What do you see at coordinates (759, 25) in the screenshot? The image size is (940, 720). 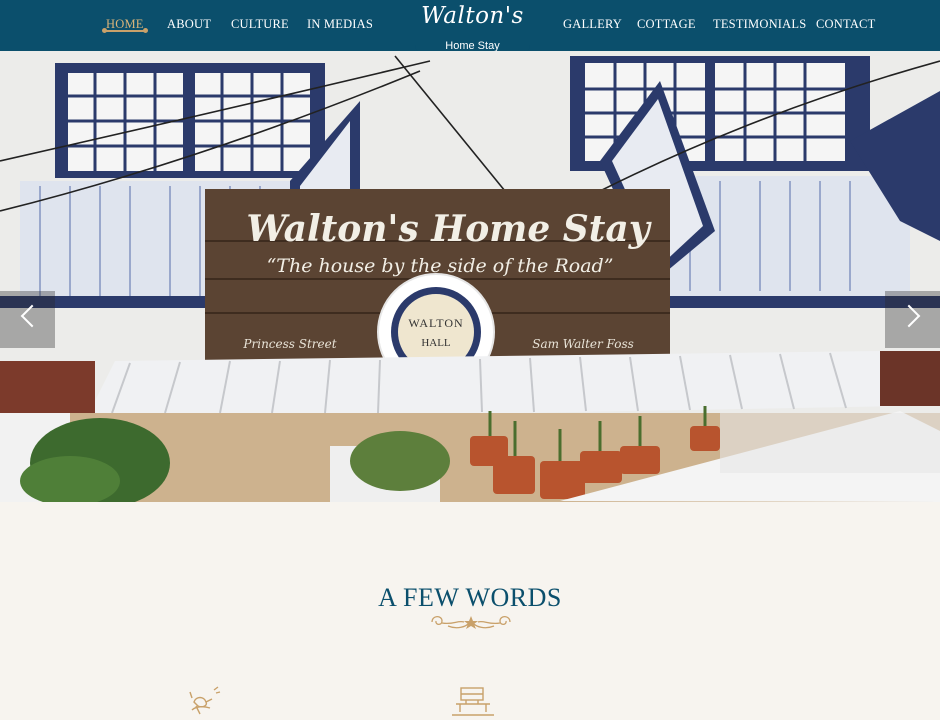 I see `nav-testimonials: TESTIMONIALS` at bounding box center [759, 25].